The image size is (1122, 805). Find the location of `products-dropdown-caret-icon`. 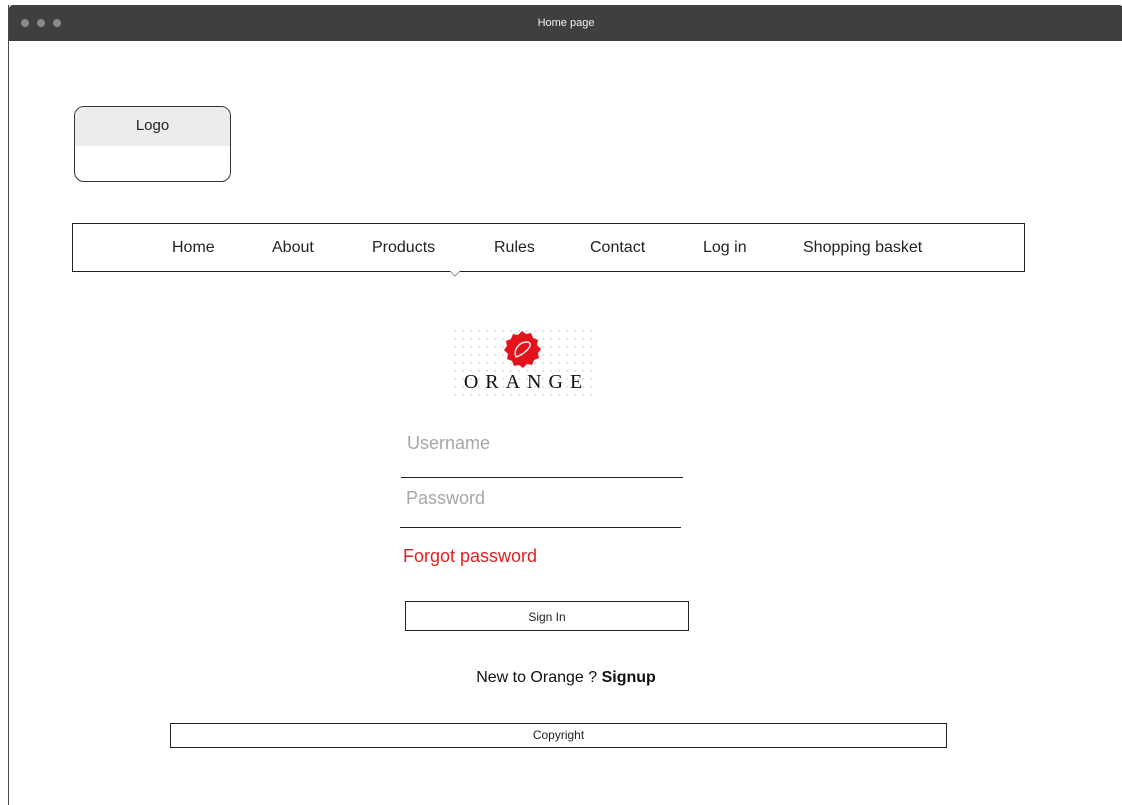

products-dropdown-caret-icon is located at coordinates (455, 274).